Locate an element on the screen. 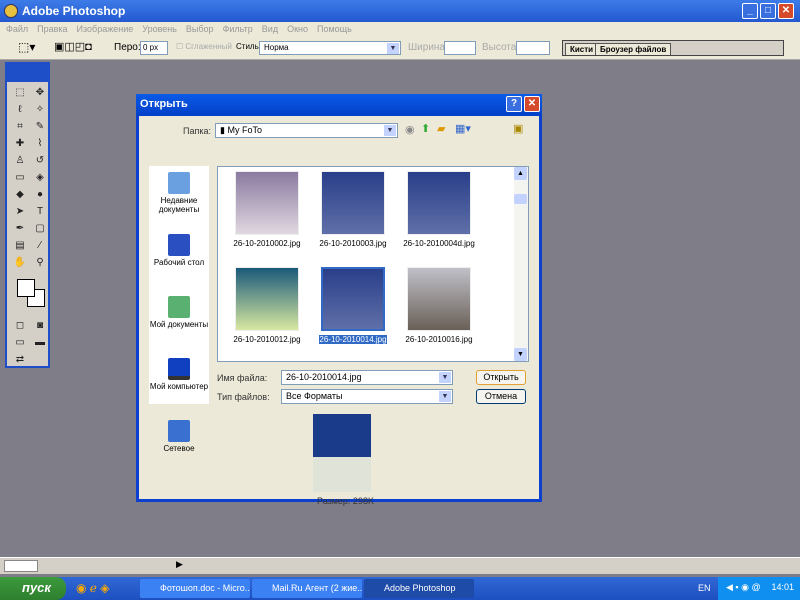 This screenshot has height=600, width=800. file-list-scrollbar: ▲ ▼ is located at coordinates (521, 264).